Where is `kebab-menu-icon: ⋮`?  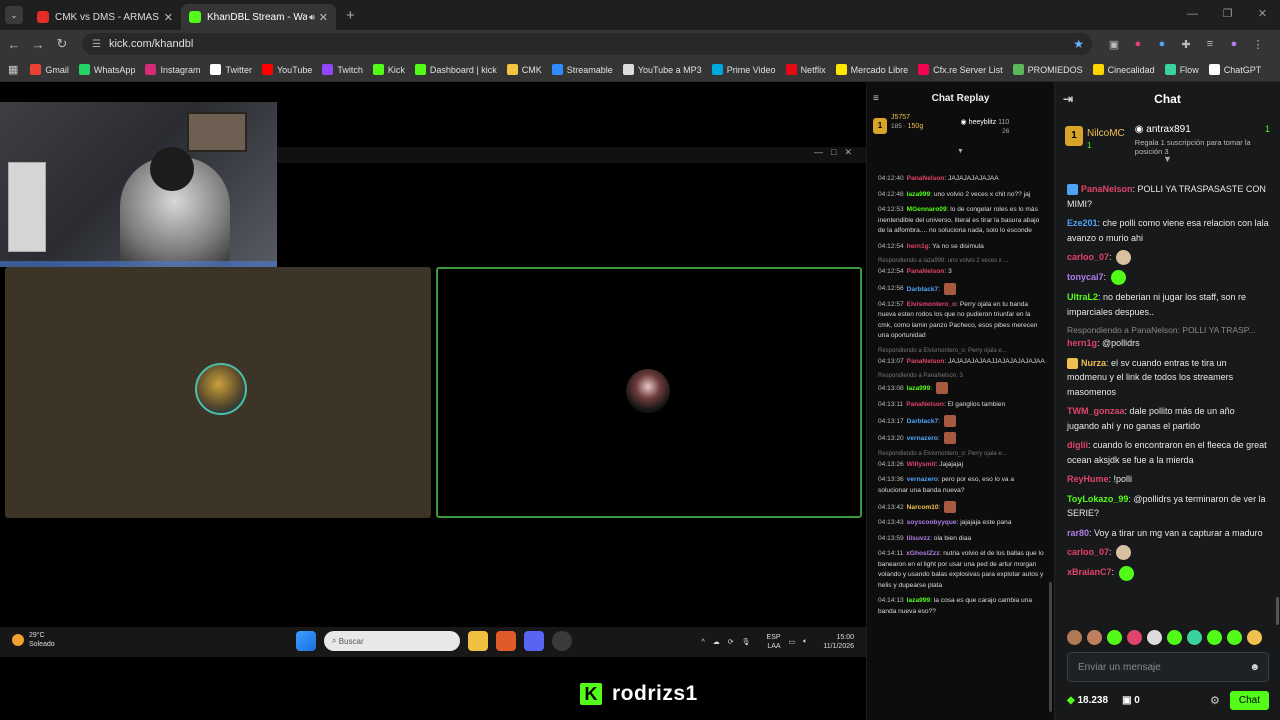 kebab-menu-icon: ⋮ is located at coordinates (1258, 44).